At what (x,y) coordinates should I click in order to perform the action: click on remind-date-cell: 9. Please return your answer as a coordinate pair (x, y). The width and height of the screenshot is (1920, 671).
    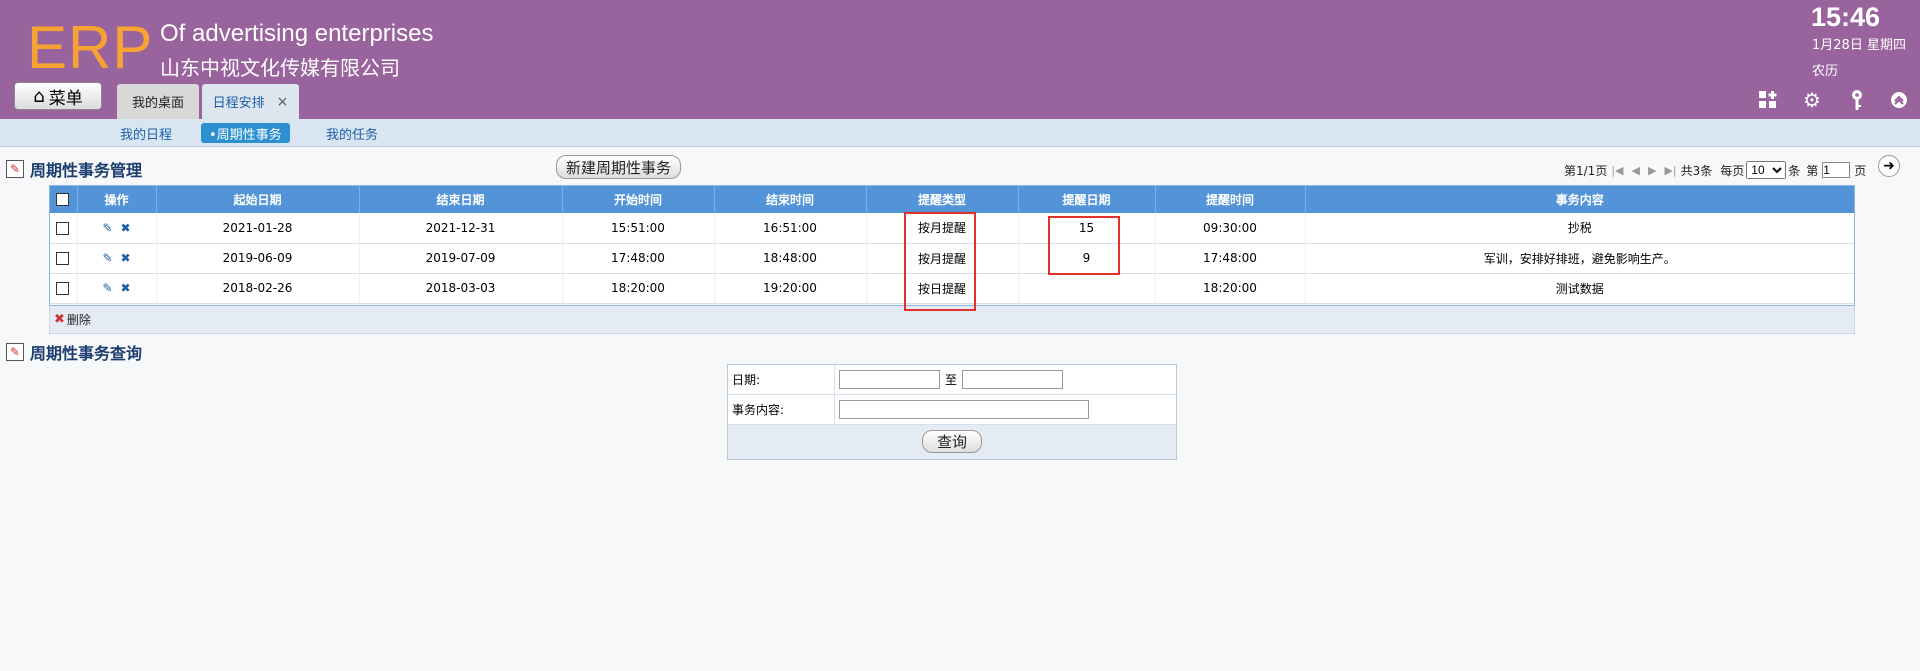
    Looking at the image, I should click on (1087, 258).